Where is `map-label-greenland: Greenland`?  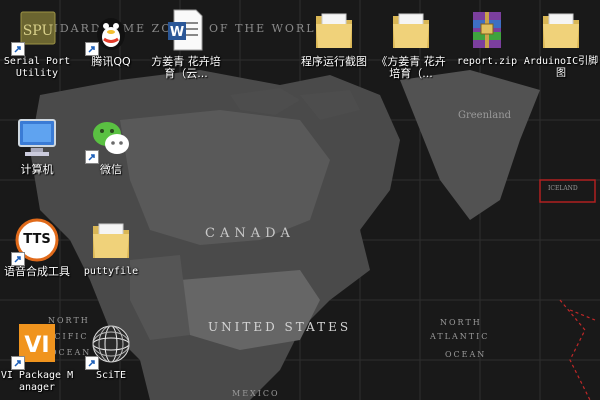 map-label-greenland: Greenland is located at coordinates (485, 115).